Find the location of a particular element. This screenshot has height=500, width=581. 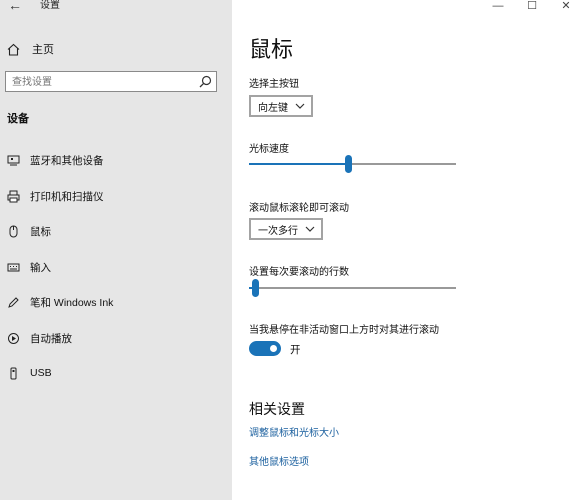

slider-track is located at coordinates (352, 288).